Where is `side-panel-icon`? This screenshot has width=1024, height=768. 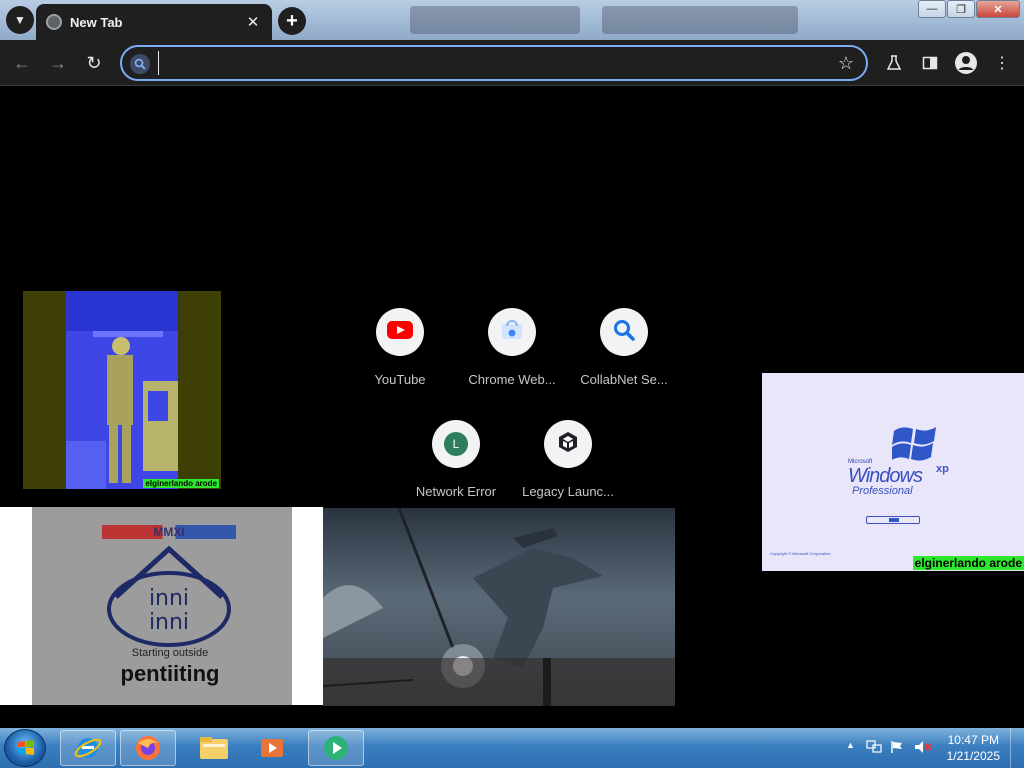
side-panel-icon is located at coordinates (930, 63).